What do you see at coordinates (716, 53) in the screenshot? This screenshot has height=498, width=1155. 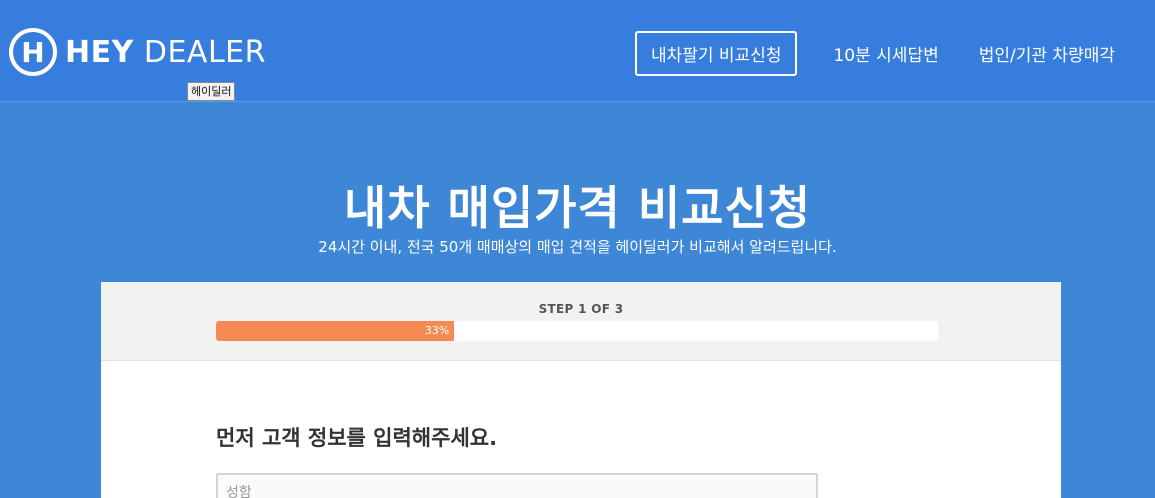 I see `sell-car-compare-button: 내차팔기 비교신청` at bounding box center [716, 53].